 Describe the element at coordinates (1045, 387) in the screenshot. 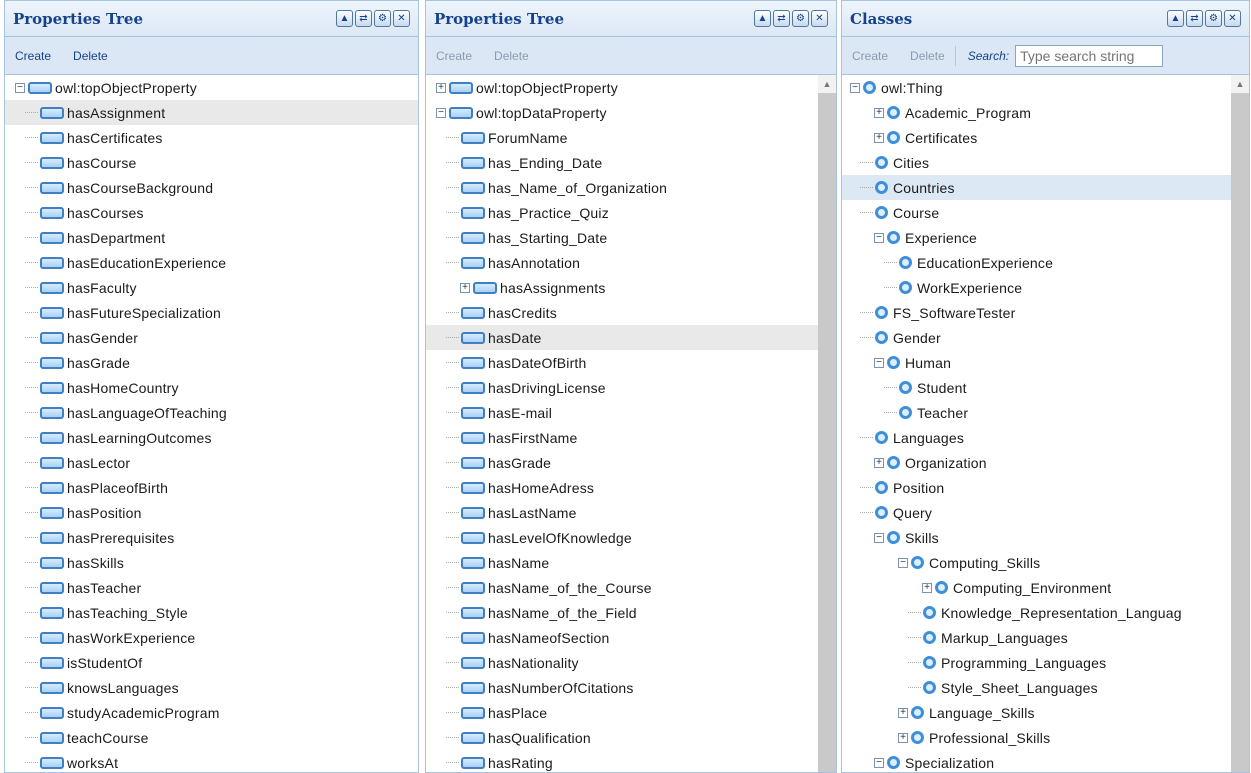

I see `tree-node: Student` at that location.